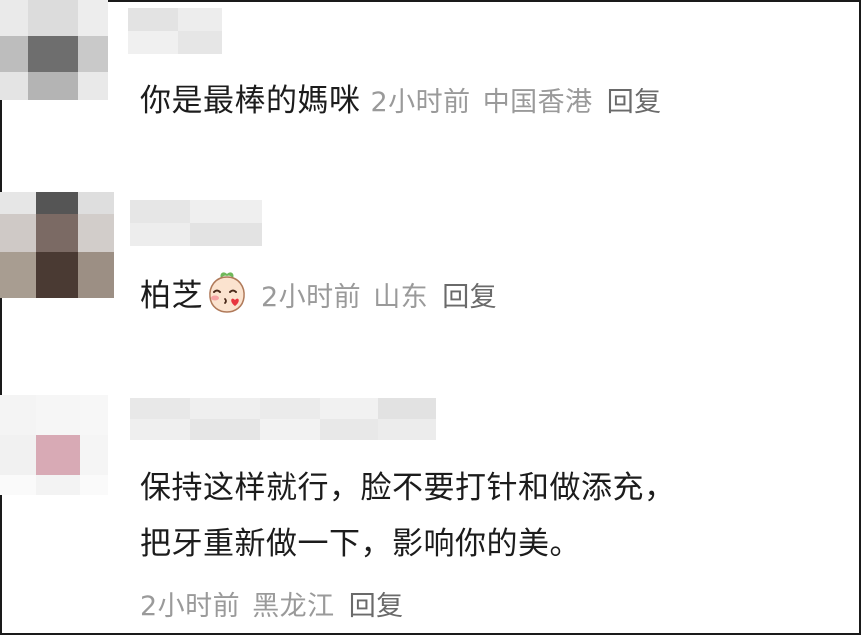 This screenshot has height=635, width=861. What do you see at coordinates (537, 102) in the screenshot?
I see `comment-location: 中国香港` at bounding box center [537, 102].